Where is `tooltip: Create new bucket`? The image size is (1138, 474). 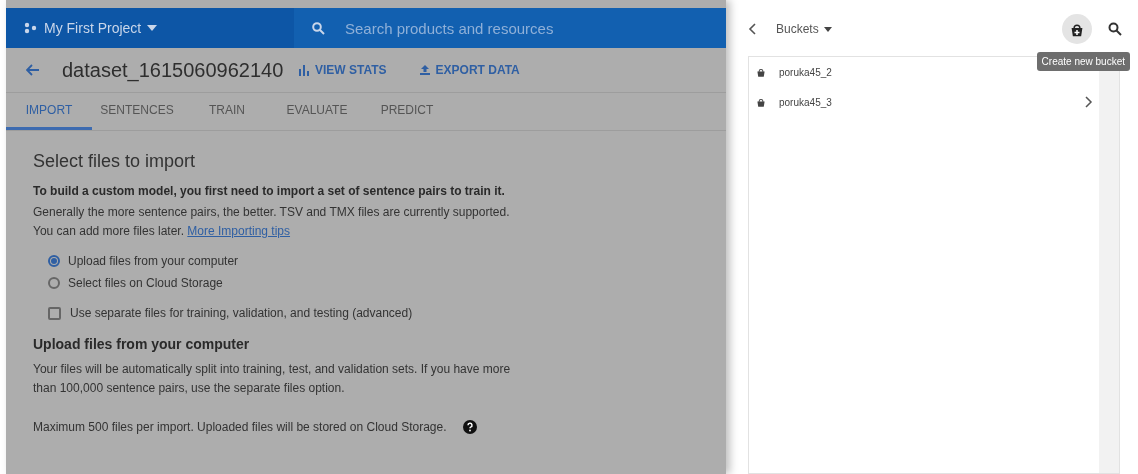 tooltip: Create new bucket is located at coordinates (1083, 61).